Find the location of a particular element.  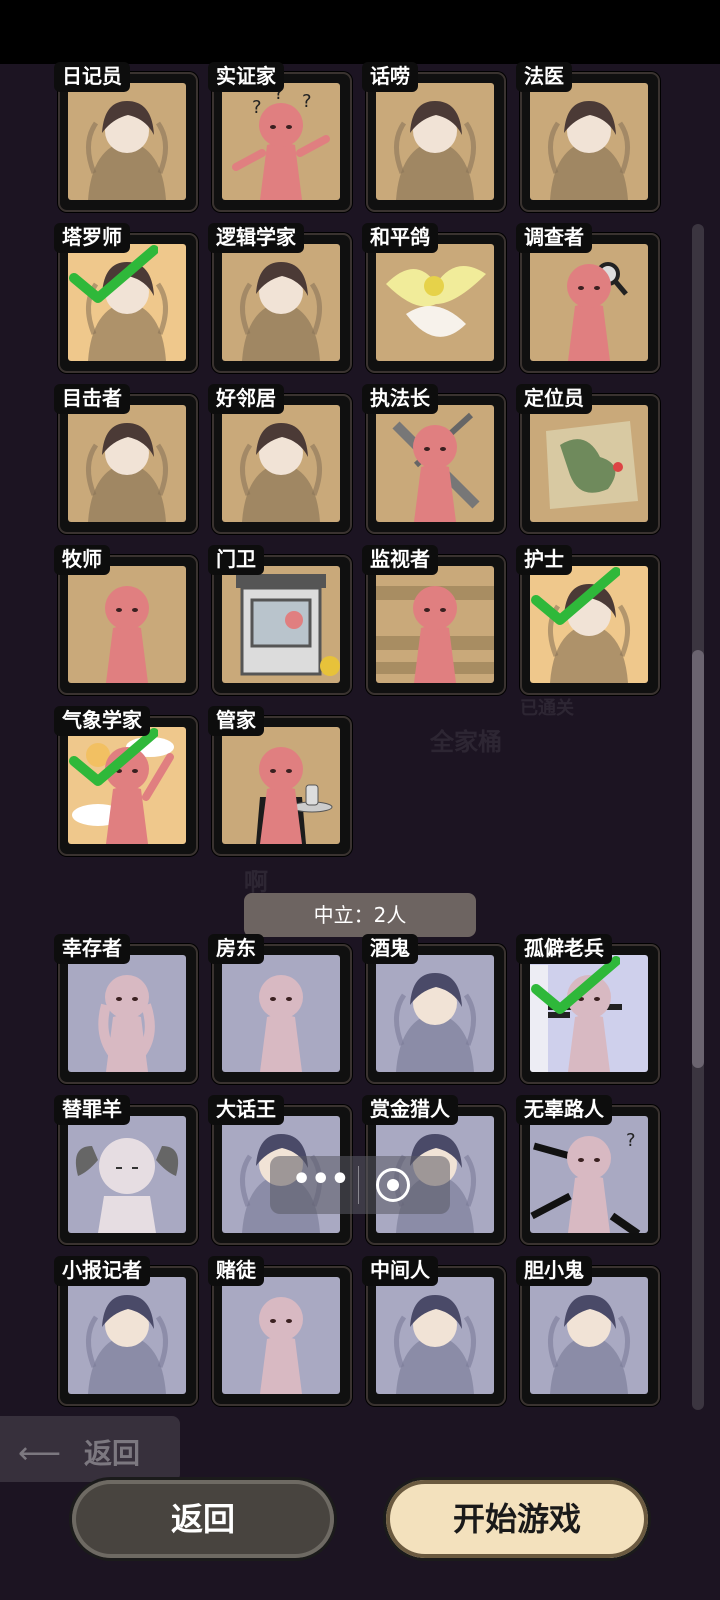

role-card: 门卫 is located at coordinates (280, 620).